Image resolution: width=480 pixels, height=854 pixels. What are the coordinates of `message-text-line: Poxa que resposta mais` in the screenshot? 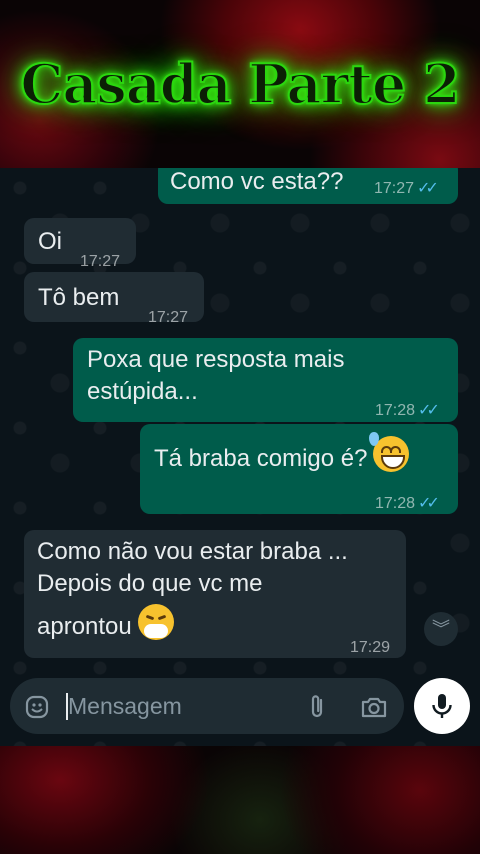 It's located at (216, 359).